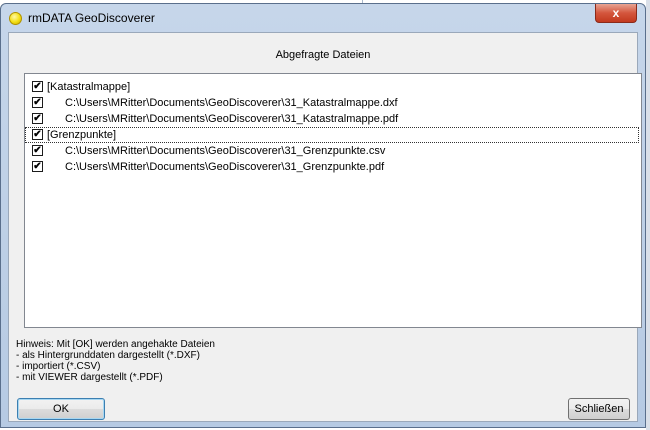  I want to click on close-icon: x, so click(616, 13).